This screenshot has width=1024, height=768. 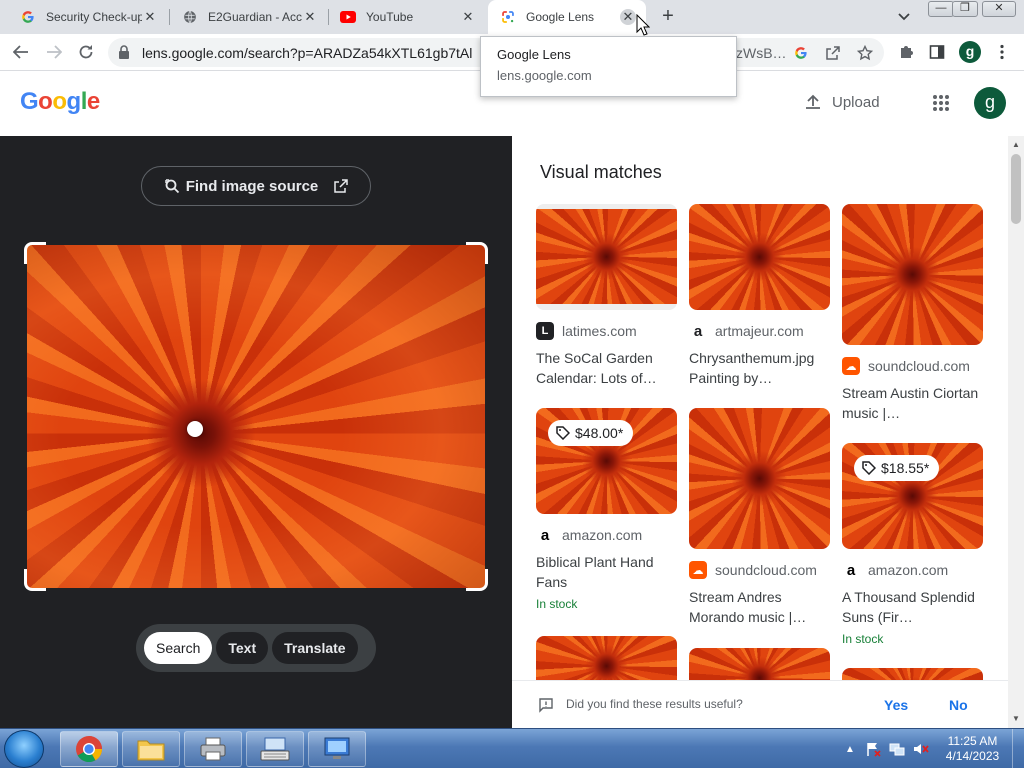 I want to click on crop-handle-bottom-right, so click(x=477, y=580).